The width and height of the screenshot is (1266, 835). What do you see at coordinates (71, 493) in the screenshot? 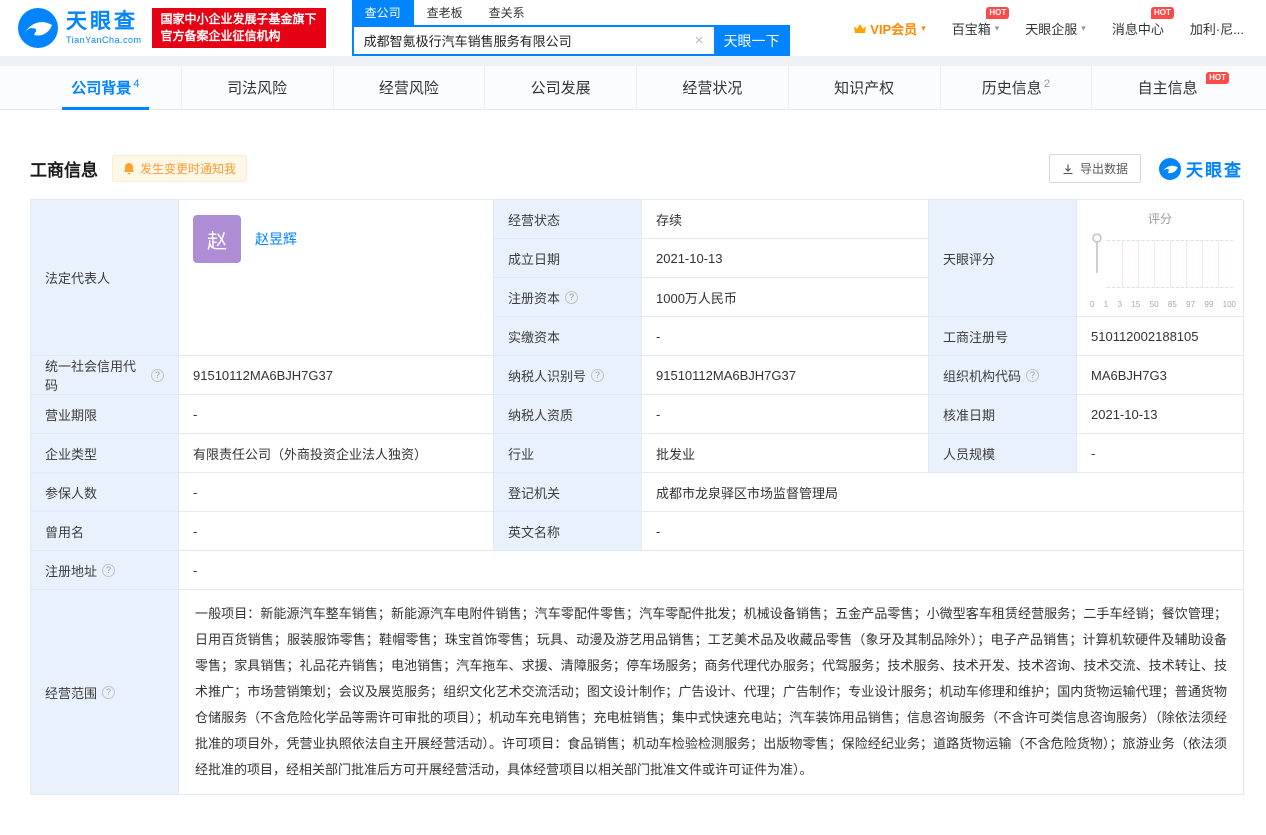
I see `label-text: 参保人数` at bounding box center [71, 493].